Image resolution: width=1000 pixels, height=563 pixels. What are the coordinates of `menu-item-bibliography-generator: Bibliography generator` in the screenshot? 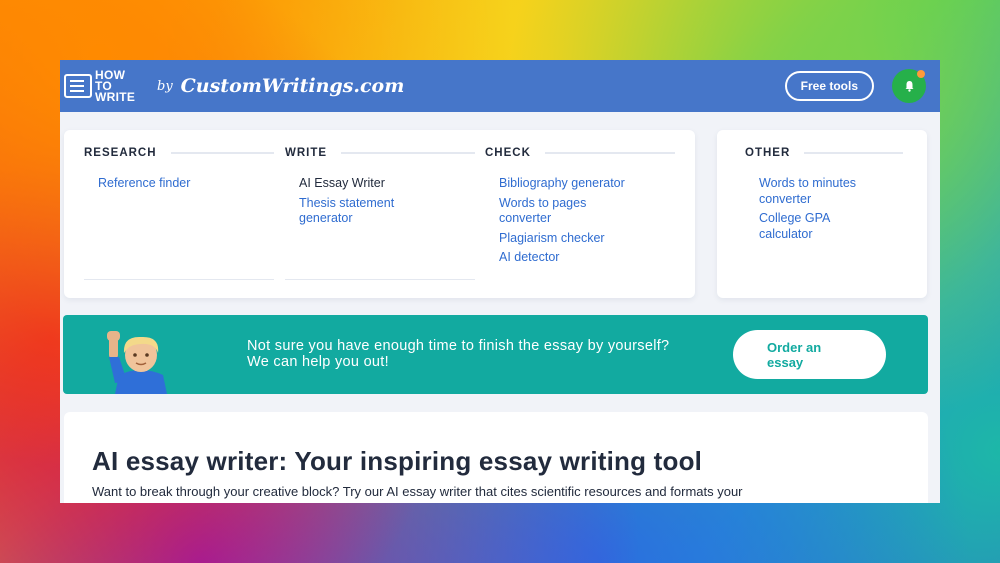 It's located at (587, 184).